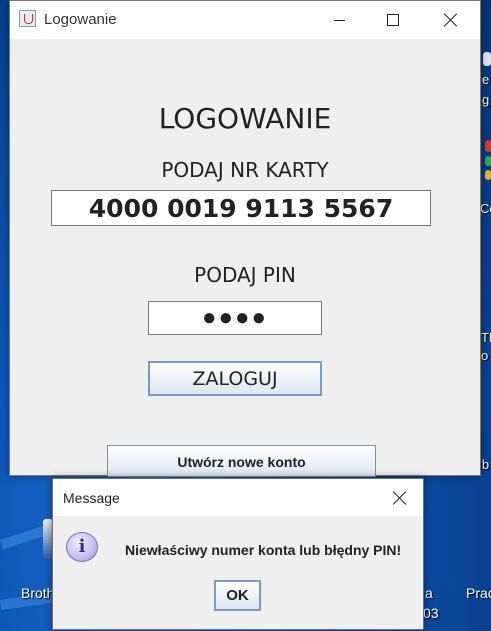 Image resolution: width=491 pixels, height=631 pixels. What do you see at coordinates (263, 550) in the screenshot?
I see `dialog-message: Niewłaściwy numer konta lub błędny PIN!` at bounding box center [263, 550].